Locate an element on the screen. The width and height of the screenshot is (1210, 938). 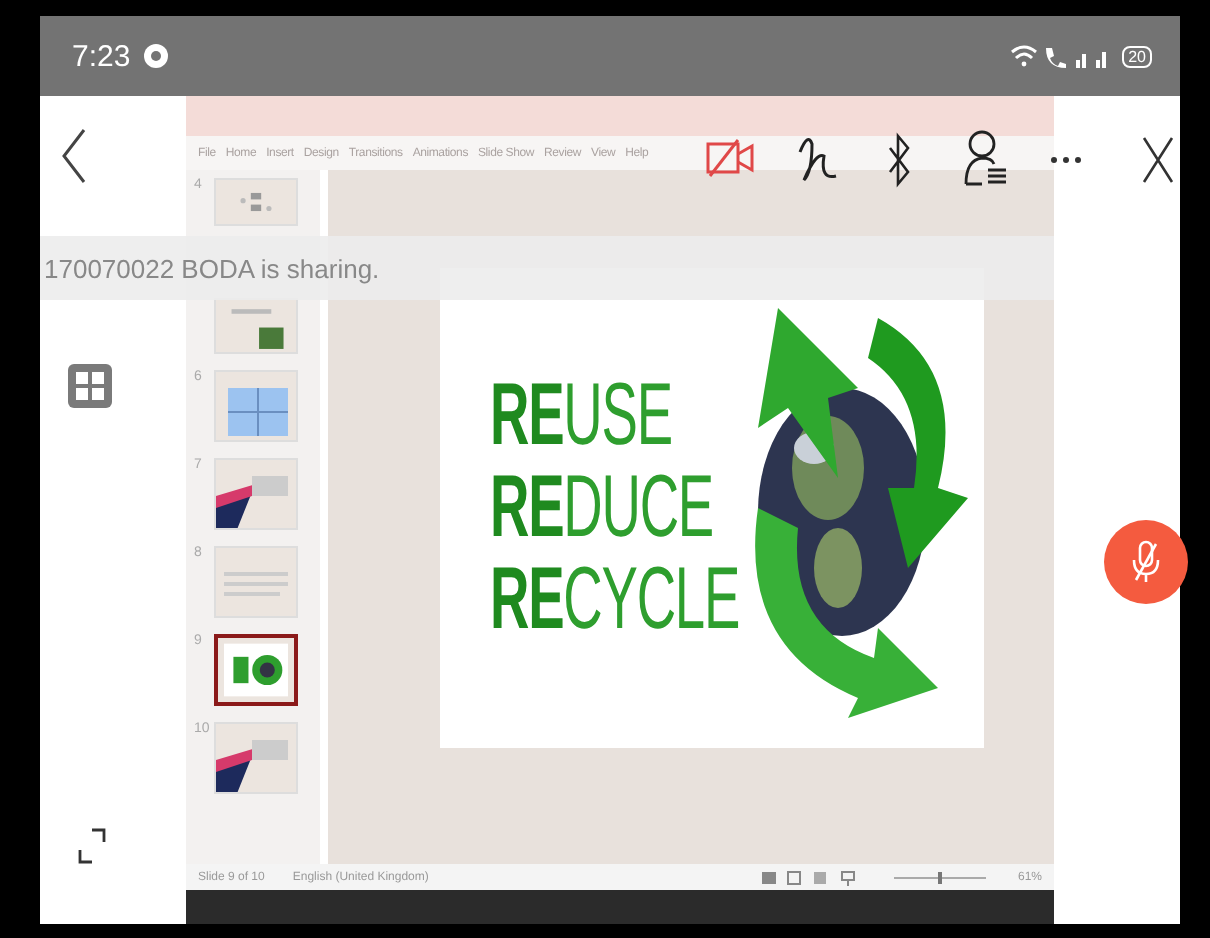
zoom-slider is located at coordinates (939, 877).